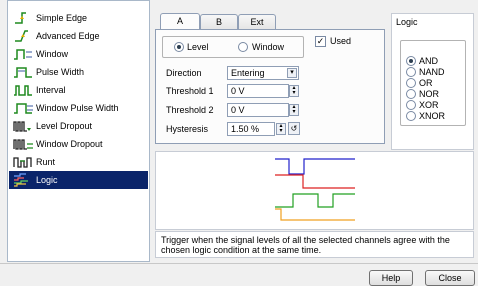 The image size is (478, 286). I want to click on threshold2-value: 0 V, so click(238, 110).